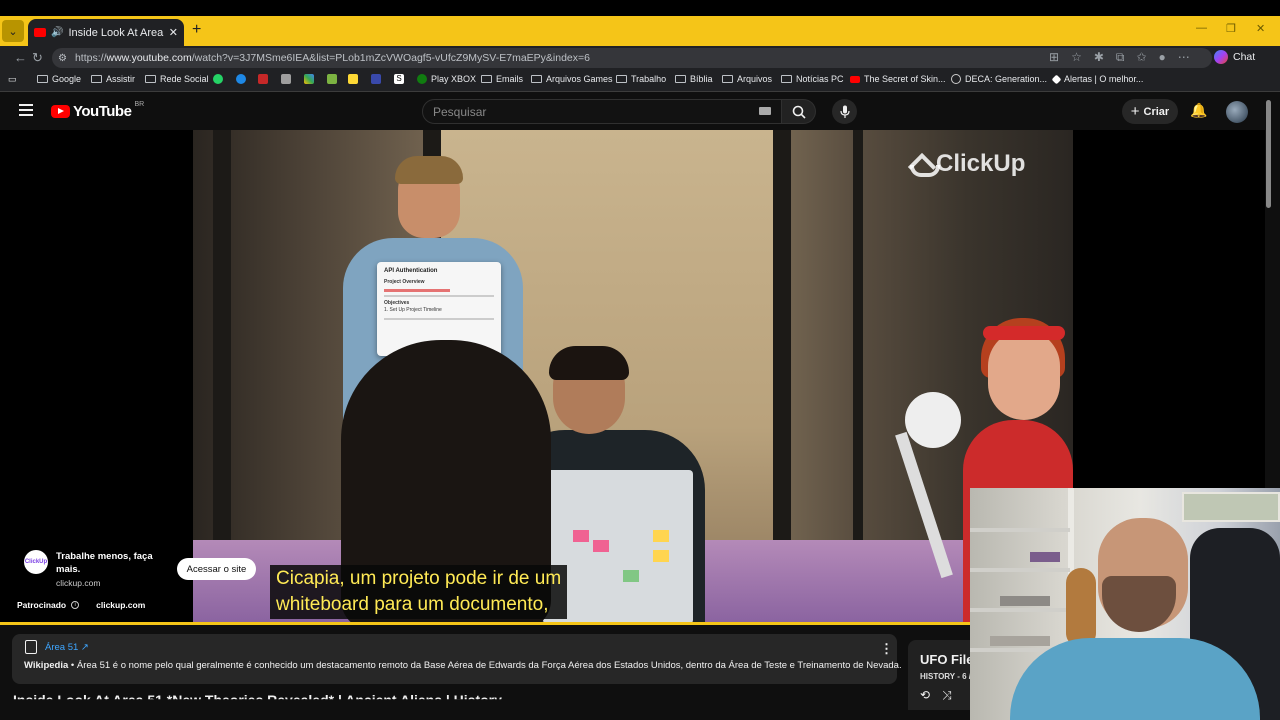 The width and height of the screenshot is (1280, 720). I want to click on extensions-icon: ✱, so click(1099, 57).